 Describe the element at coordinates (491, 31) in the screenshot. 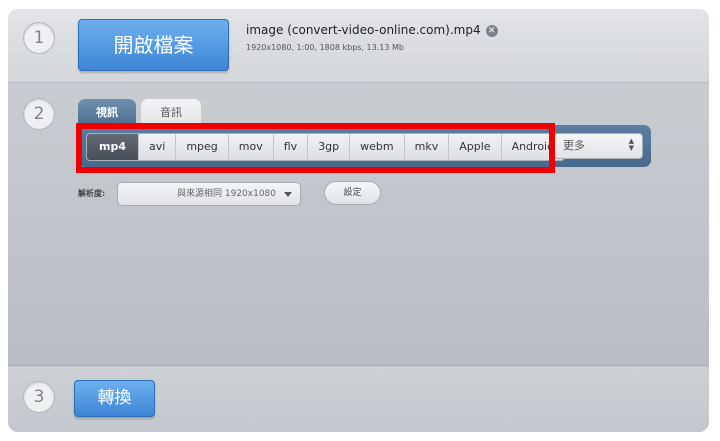

I see `close-circle-icon: ✕` at that location.